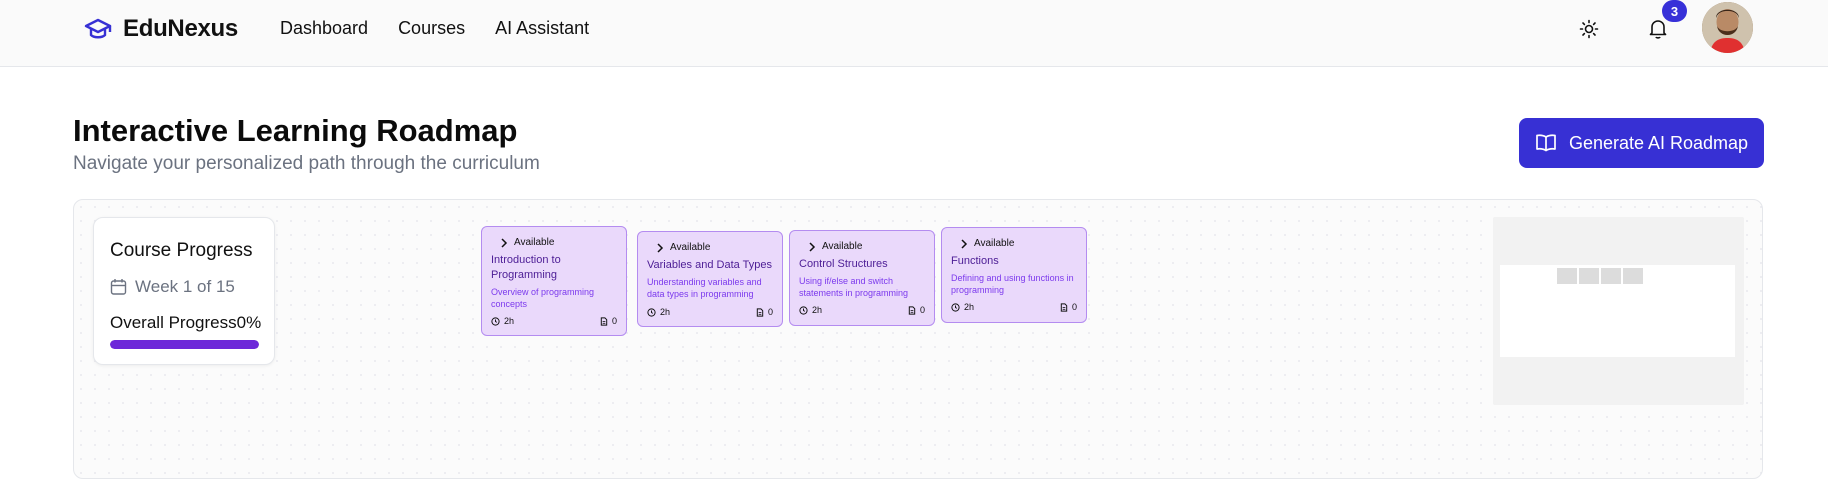  Describe the element at coordinates (1727, 27) in the screenshot. I see `user-avatar` at that location.